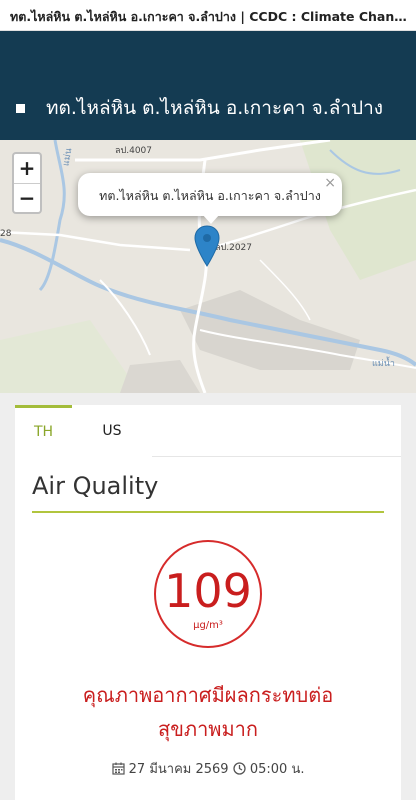  Describe the element at coordinates (43, 431) in the screenshot. I see `tab-th: TH` at that location.